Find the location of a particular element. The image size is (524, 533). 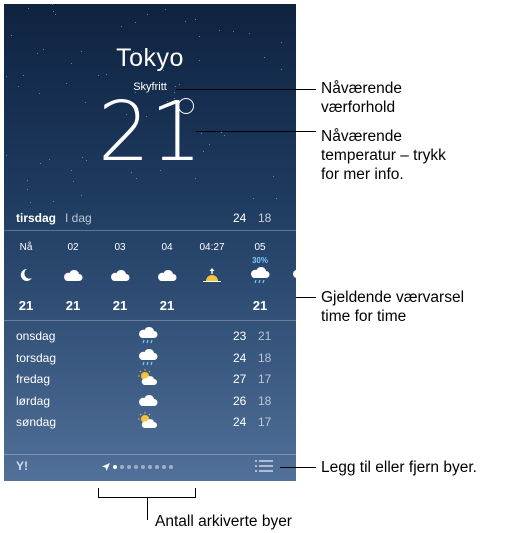

bracket-right is located at coordinates (195, 492).